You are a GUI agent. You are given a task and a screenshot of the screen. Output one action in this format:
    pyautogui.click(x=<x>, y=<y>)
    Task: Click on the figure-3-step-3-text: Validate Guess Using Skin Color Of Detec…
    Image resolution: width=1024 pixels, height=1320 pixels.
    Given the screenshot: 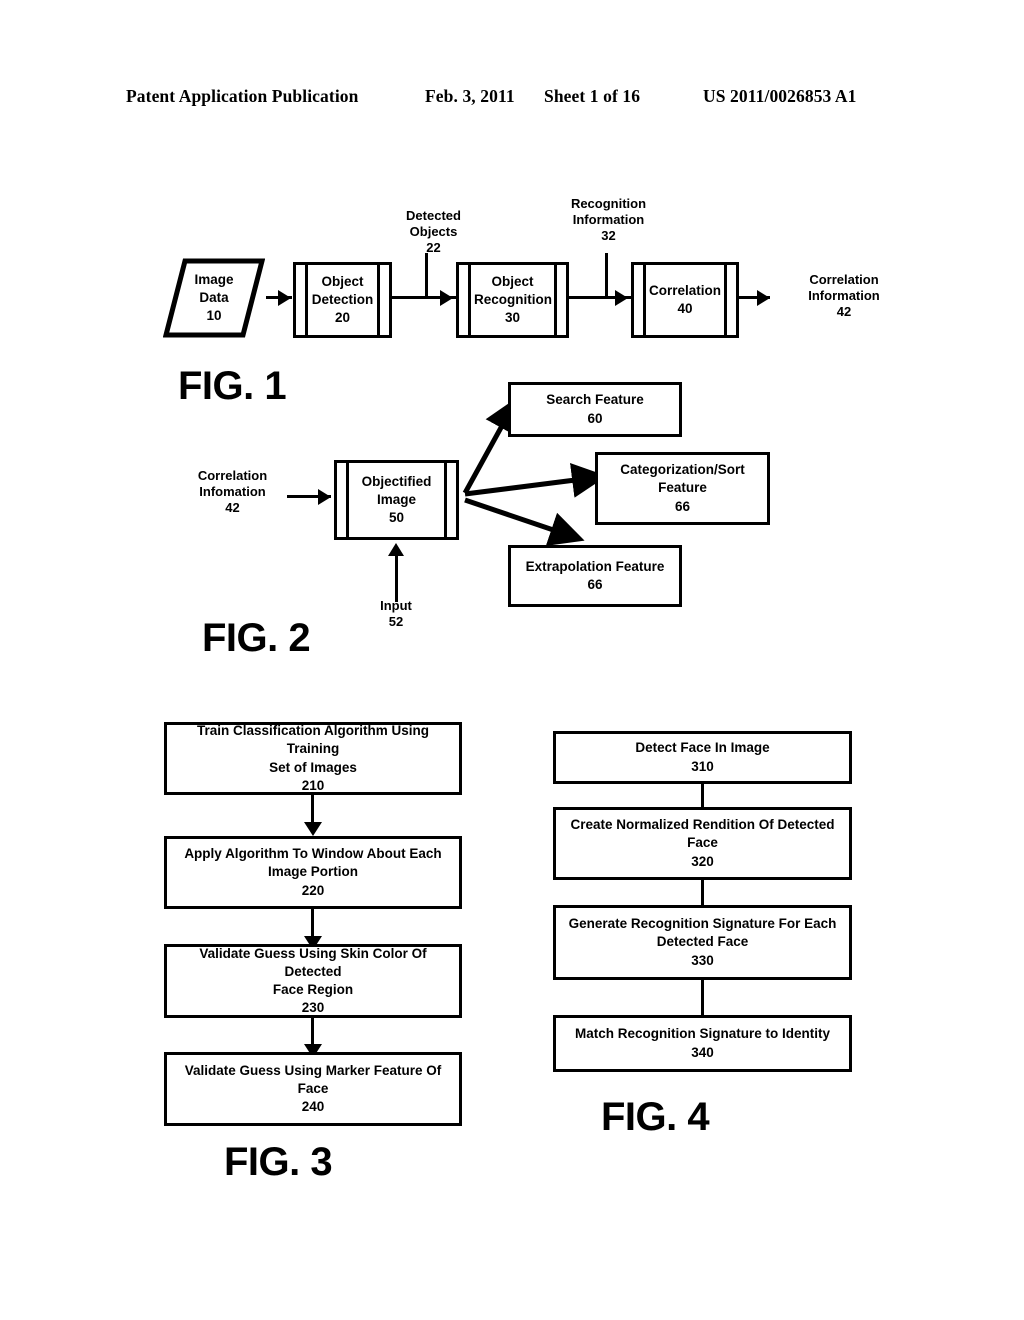 What is the action you would take?
    pyautogui.click(x=313, y=981)
    